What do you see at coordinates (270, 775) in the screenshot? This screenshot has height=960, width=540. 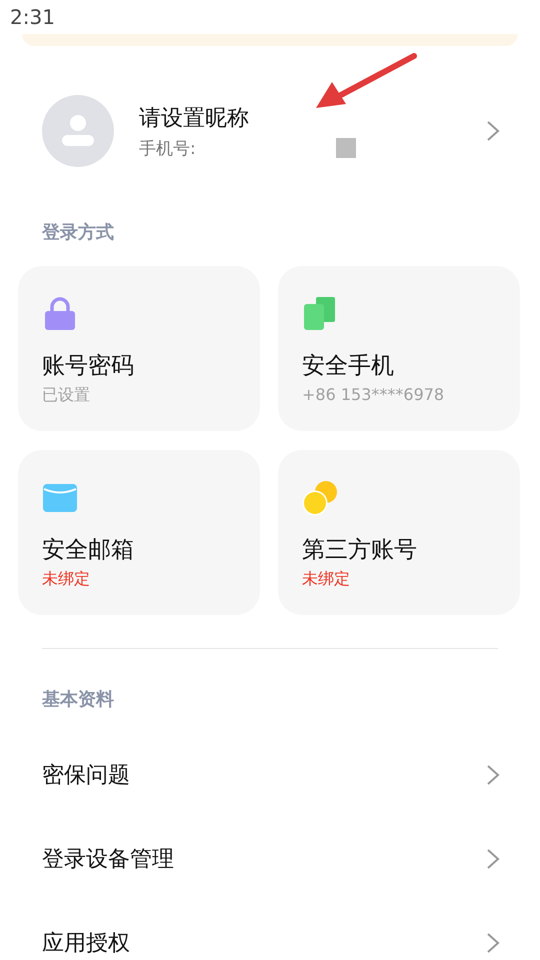 I see `settings-row: 密保问题` at bounding box center [270, 775].